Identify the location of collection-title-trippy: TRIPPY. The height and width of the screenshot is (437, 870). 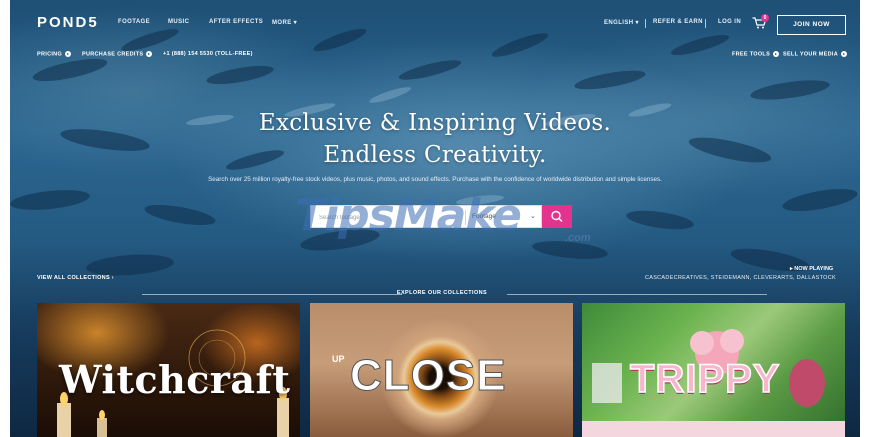
(705, 379).